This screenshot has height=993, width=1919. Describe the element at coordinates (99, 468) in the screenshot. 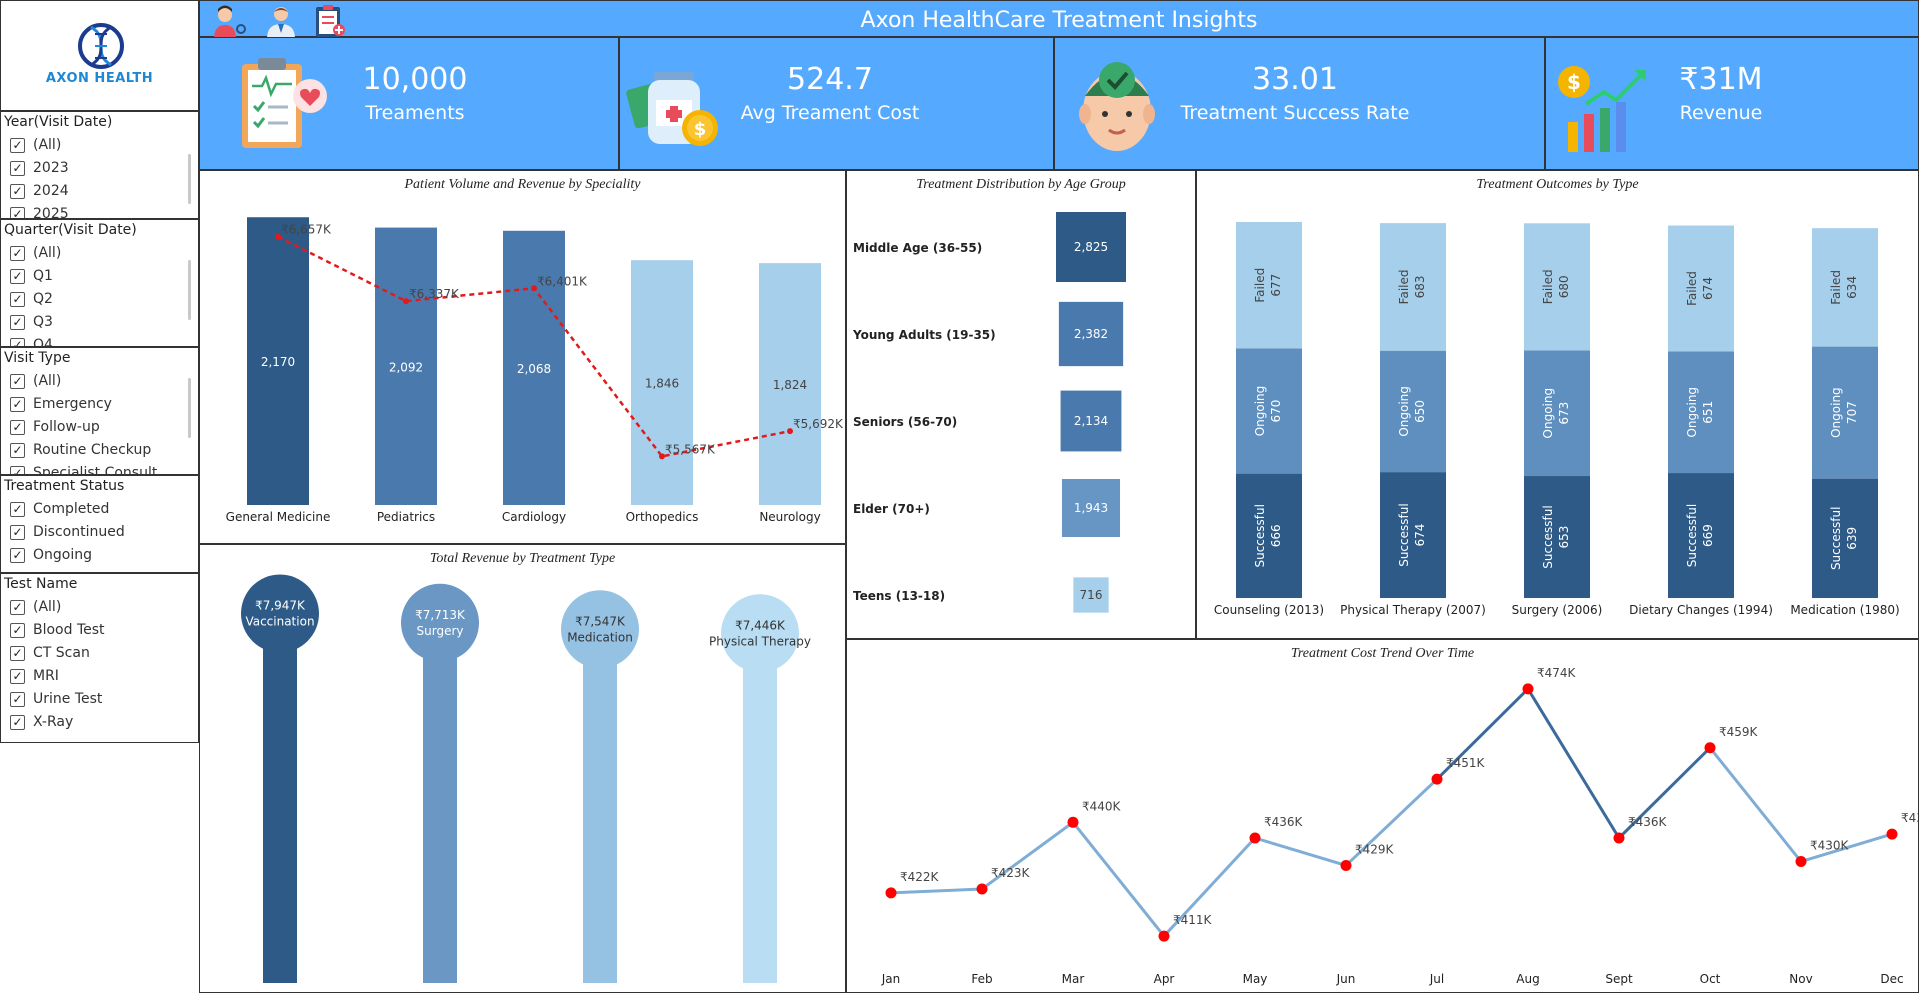

I see `filter-option-specialist-consult: ✓ Specialist Consult` at that location.